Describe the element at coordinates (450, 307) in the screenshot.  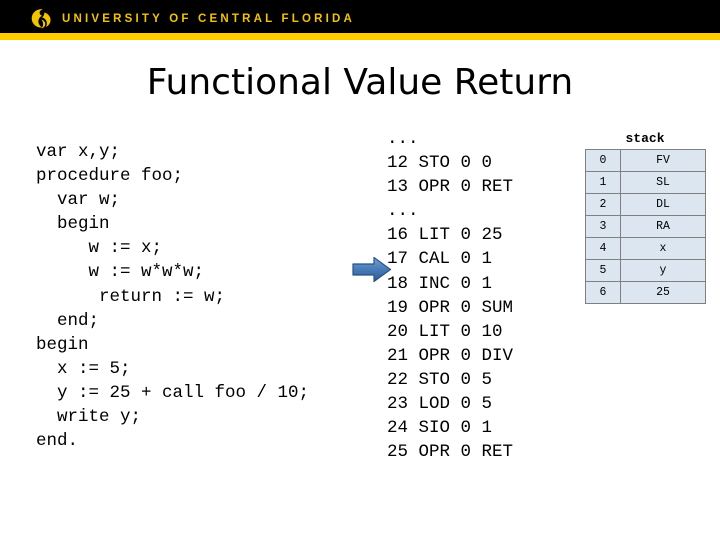
I see `assembly-code-line: 19 OPR 0 SUM` at that location.